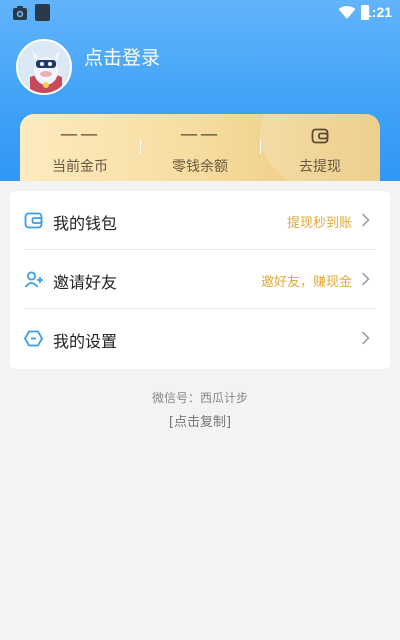  I want to click on balance-stat: —— 零钱余额, so click(200, 147).